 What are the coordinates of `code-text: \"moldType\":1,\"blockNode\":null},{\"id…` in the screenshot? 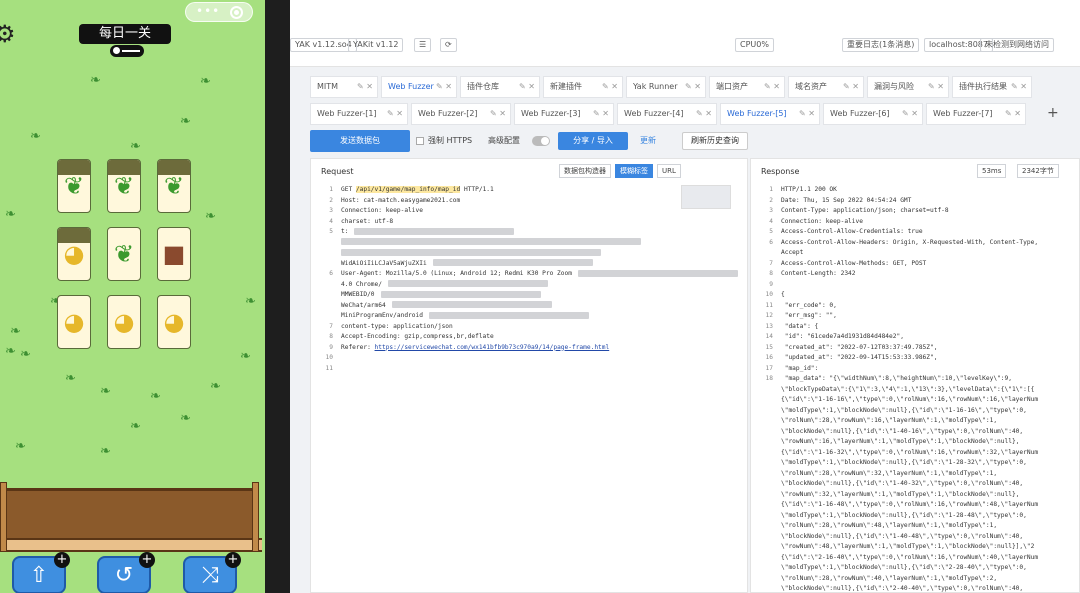 It's located at (904, 567).